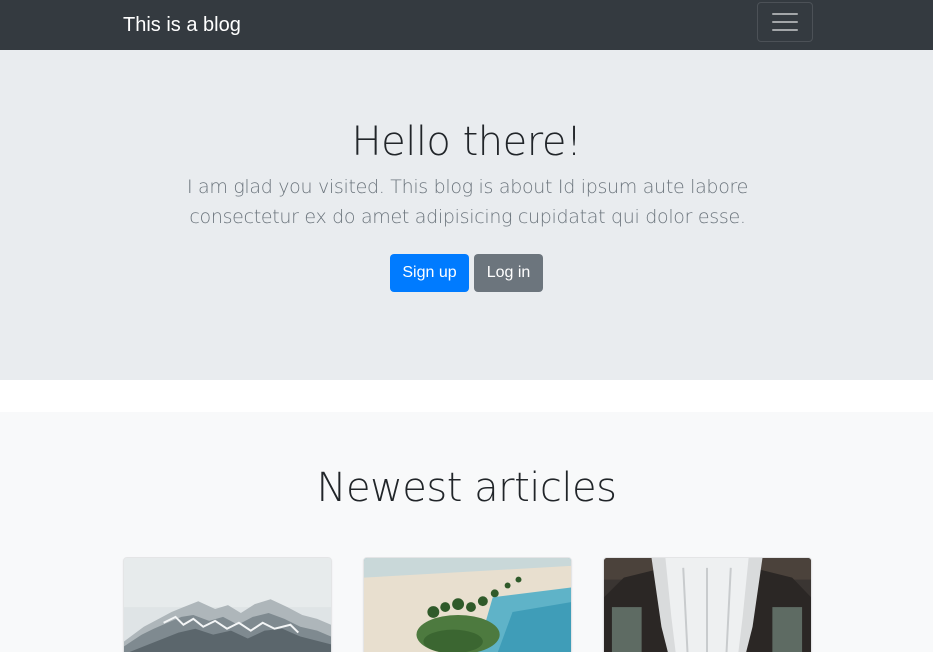  I want to click on articles-heading: Newest articles, so click(466, 488).